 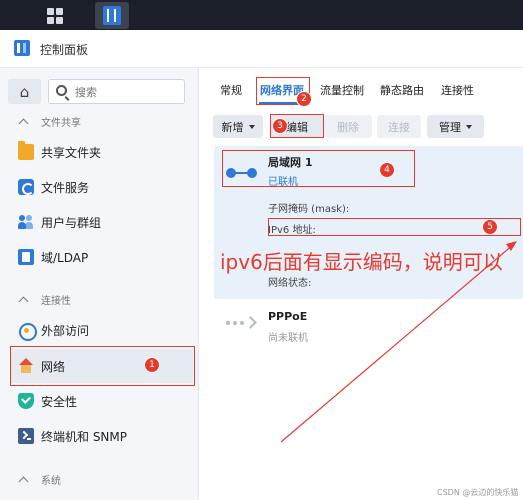 What do you see at coordinates (65, 330) in the screenshot?
I see `sidebar-item-label: 外部访问` at bounding box center [65, 330].